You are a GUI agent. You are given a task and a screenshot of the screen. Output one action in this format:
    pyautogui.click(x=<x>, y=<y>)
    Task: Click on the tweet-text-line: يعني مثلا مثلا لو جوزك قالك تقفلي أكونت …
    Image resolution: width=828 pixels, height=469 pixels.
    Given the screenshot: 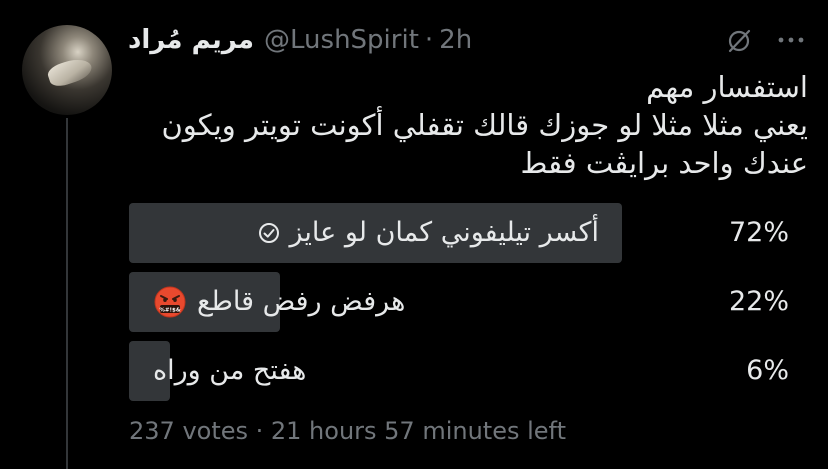 What is the action you would take?
    pyautogui.click(x=484, y=125)
    